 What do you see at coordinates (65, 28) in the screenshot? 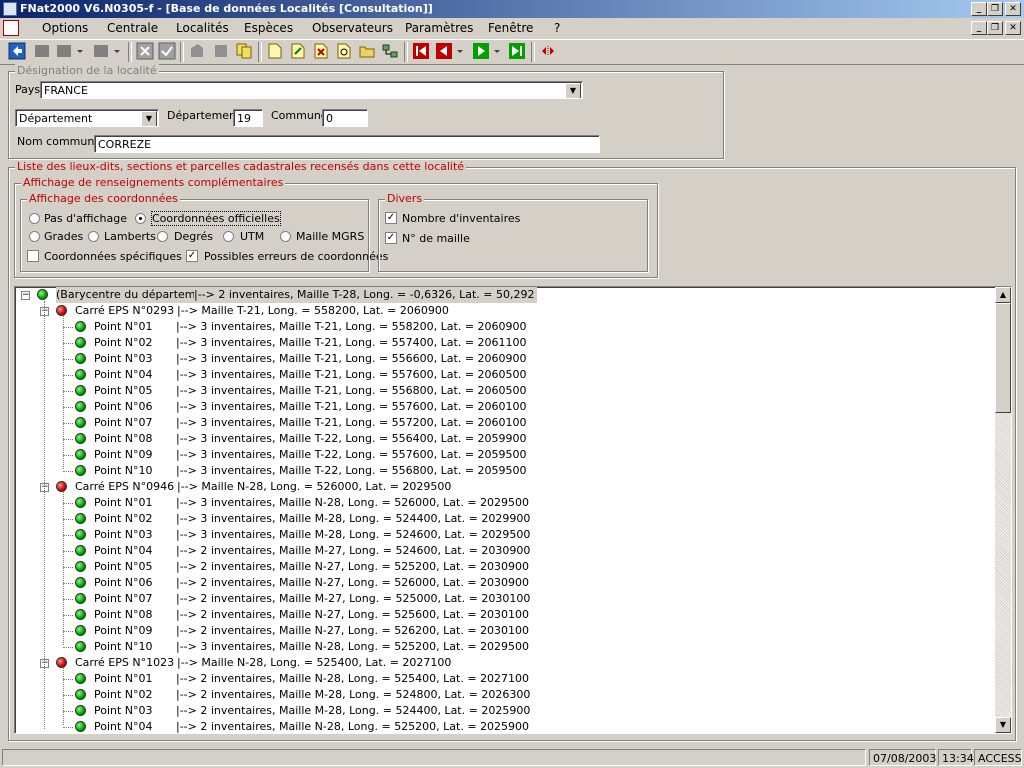
I see `menu-options: Options` at bounding box center [65, 28].